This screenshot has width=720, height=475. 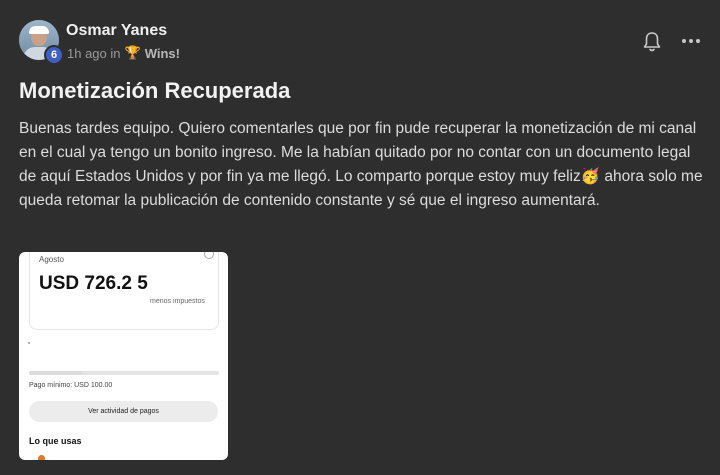 I want to click on earnings-amount: USD 726.2 5, so click(x=93, y=283).